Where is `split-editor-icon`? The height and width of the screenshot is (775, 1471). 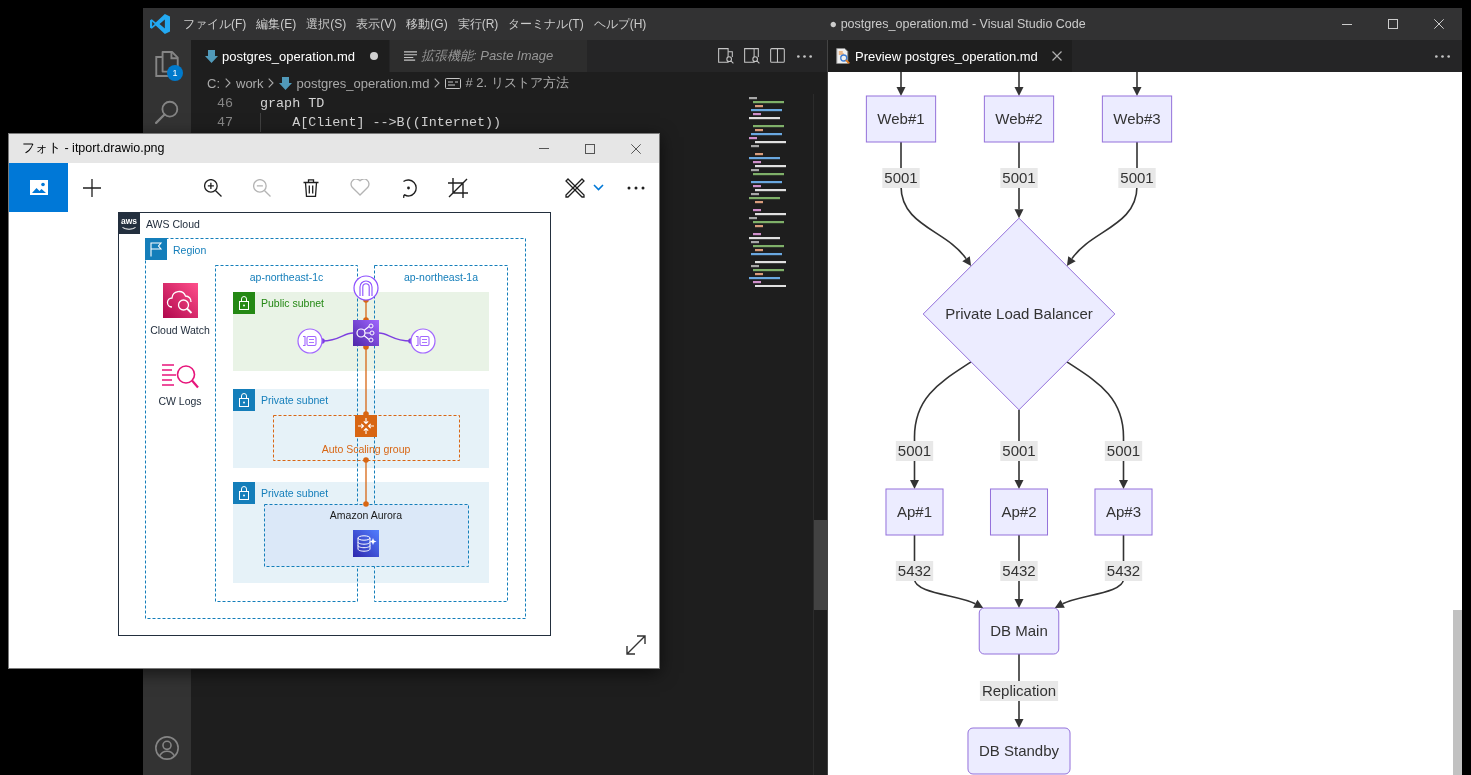 split-editor-icon is located at coordinates (778, 56).